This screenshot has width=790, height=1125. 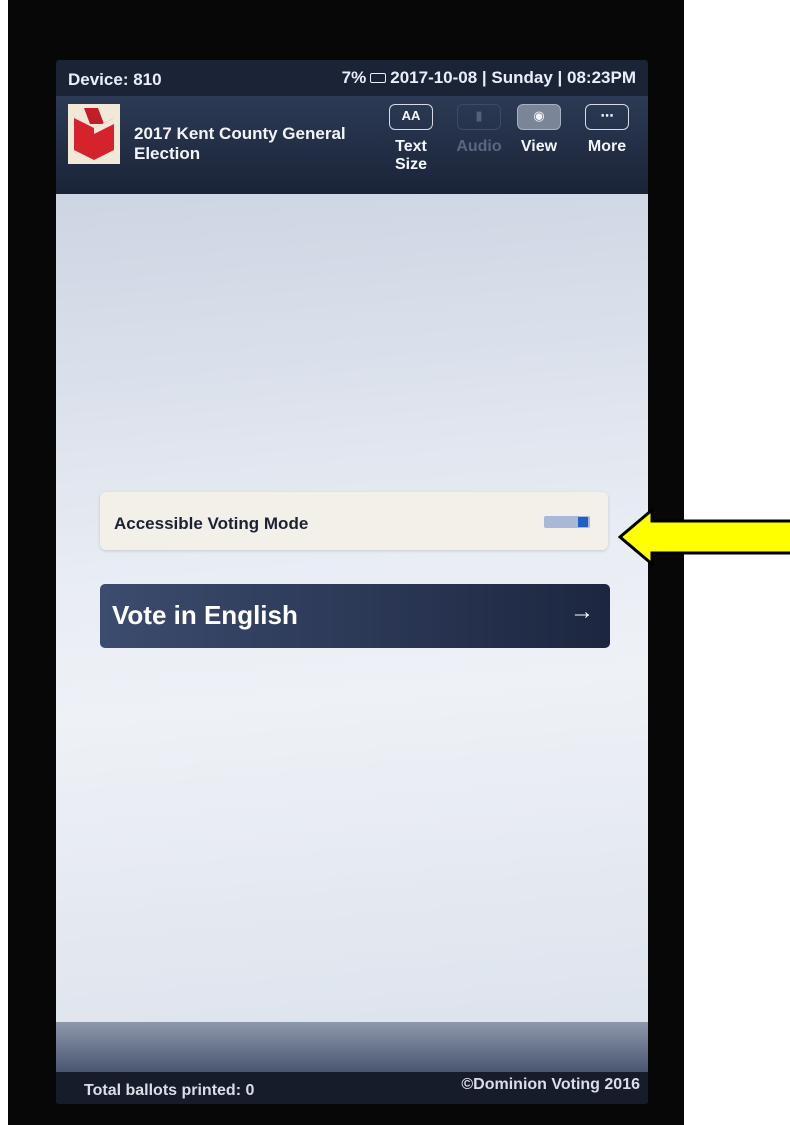 I want to click on battery-icon, so click(x=378, y=77).